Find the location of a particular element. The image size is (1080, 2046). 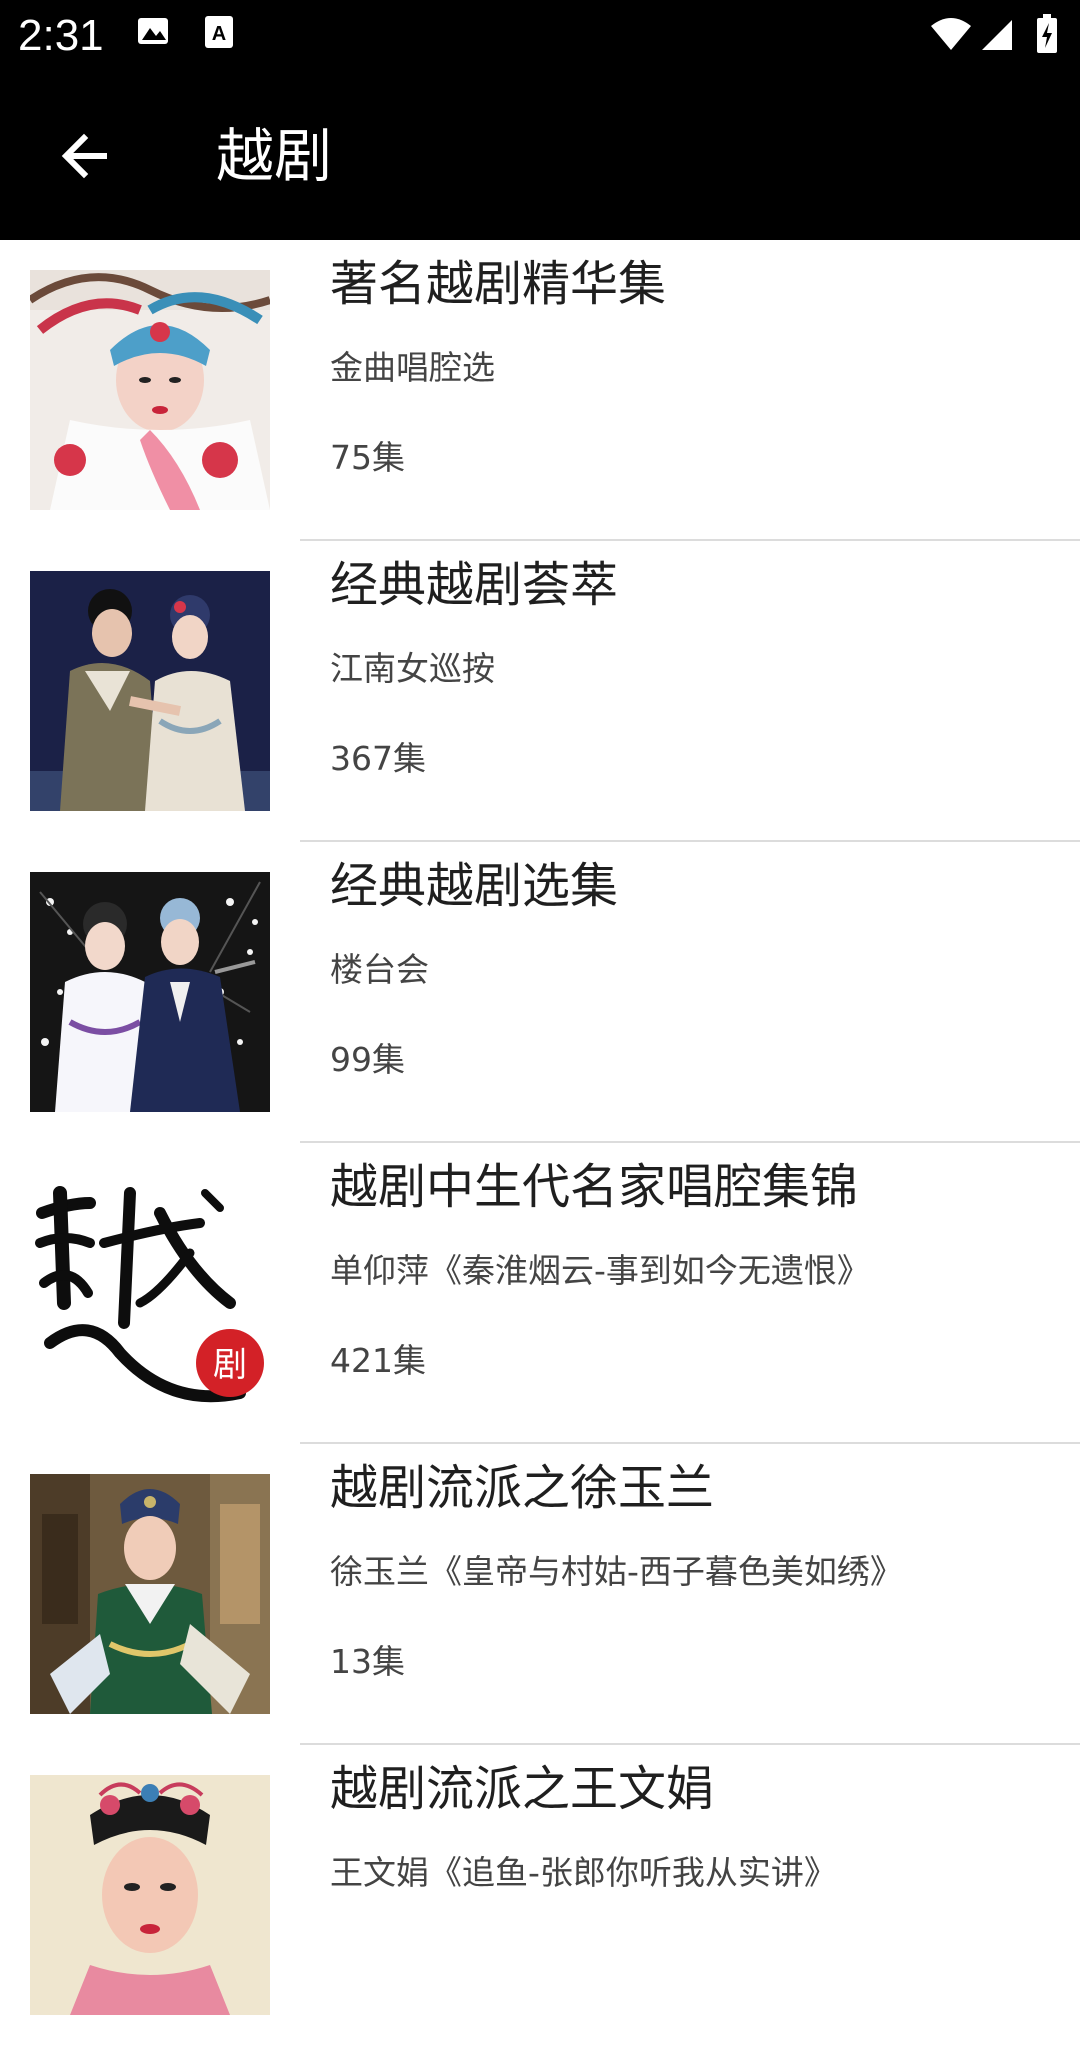

status-bar: 2:31 A is located at coordinates (540, 36).